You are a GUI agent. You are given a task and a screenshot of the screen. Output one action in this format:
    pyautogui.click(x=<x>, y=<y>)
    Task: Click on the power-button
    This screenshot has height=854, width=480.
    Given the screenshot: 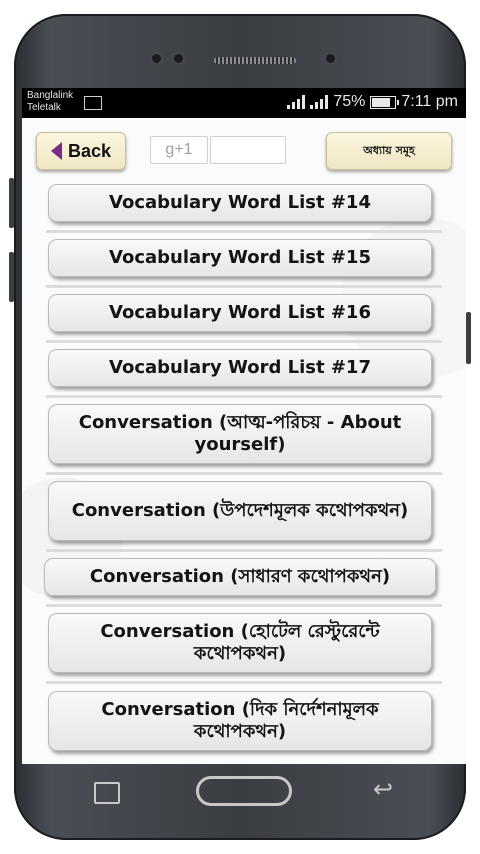 What is the action you would take?
    pyautogui.click(x=468, y=338)
    